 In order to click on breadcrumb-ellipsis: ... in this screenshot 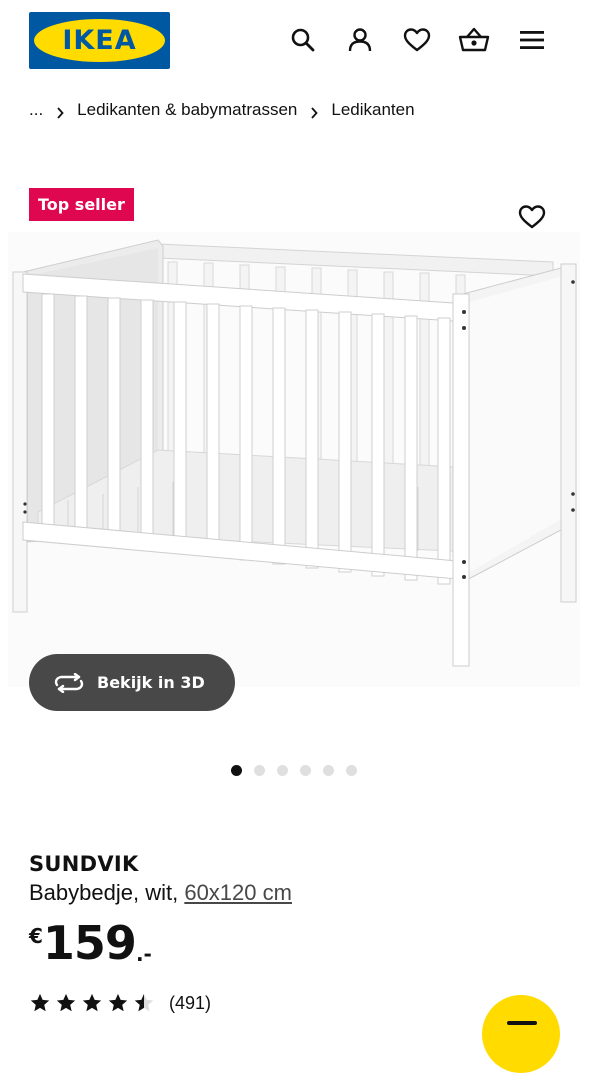, I will do `click(36, 110)`.